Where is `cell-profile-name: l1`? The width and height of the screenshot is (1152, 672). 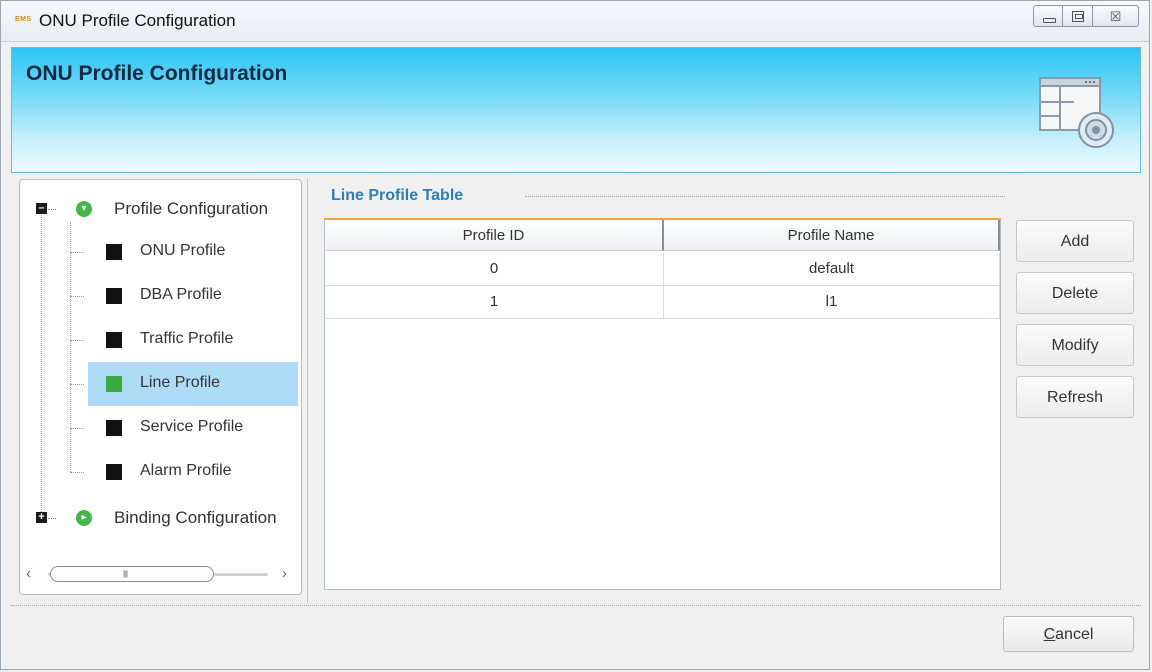
cell-profile-name: l1 is located at coordinates (832, 302).